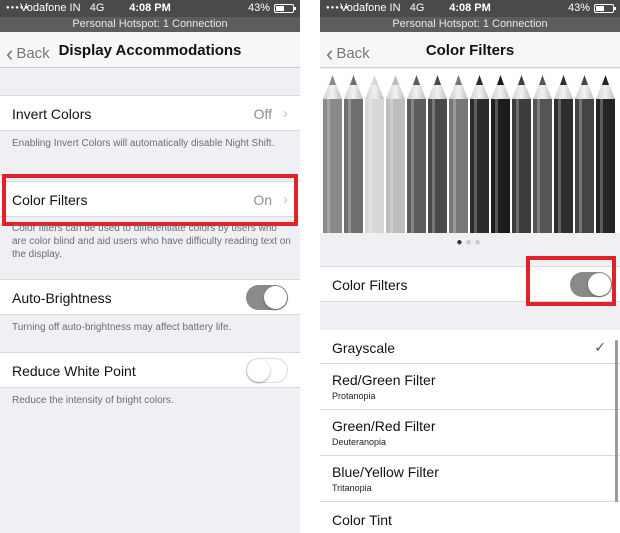 This screenshot has width=620, height=533. What do you see at coordinates (352, 488) in the screenshot?
I see `filter-option-subtitle: Tritanopia` at bounding box center [352, 488].